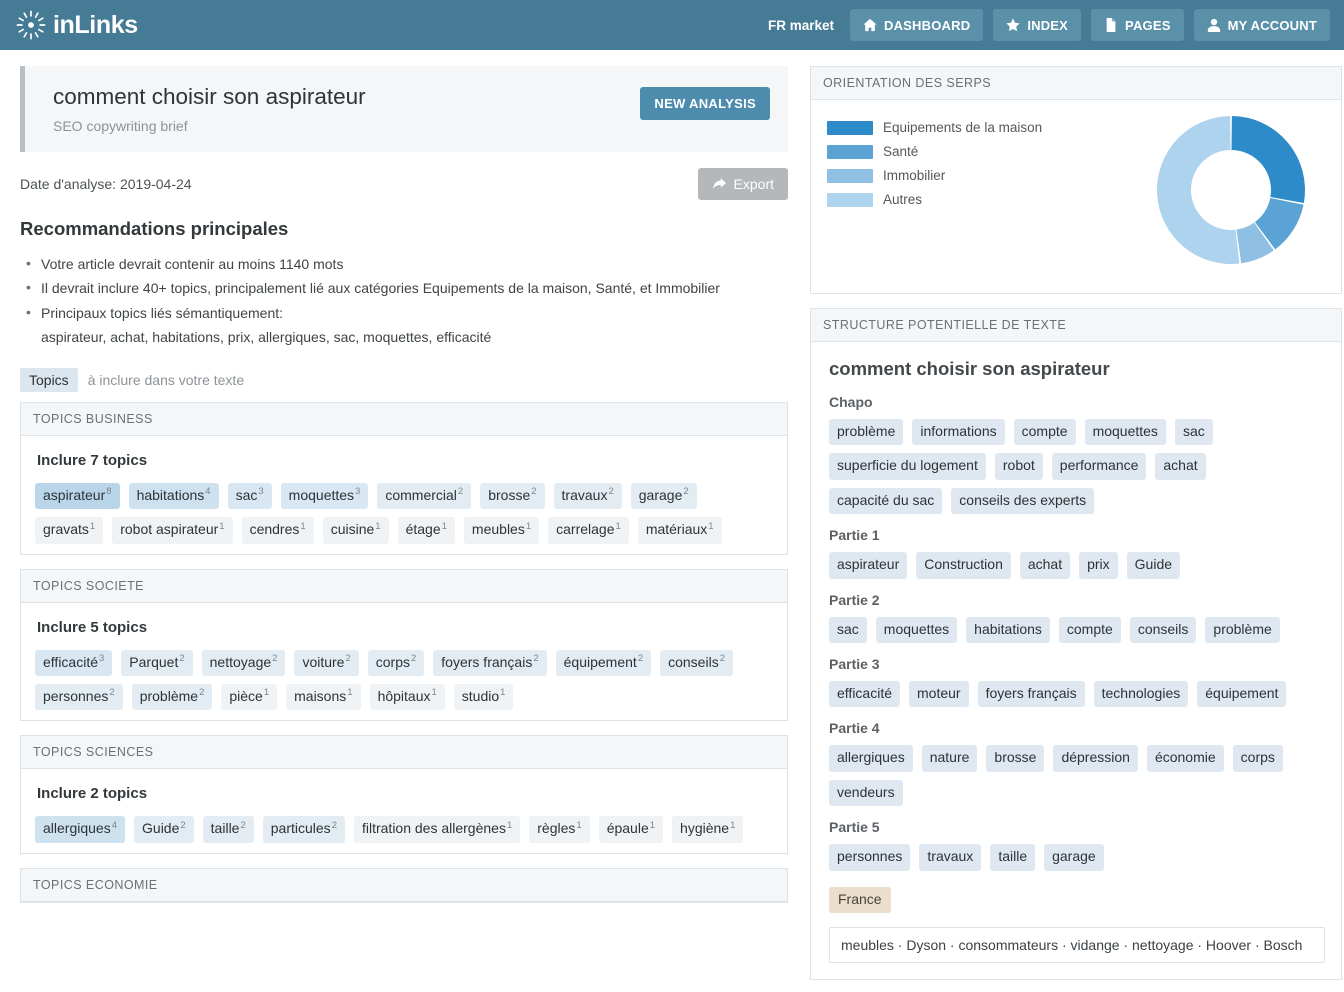 Image resolution: width=1344 pixels, height=992 pixels. Describe the element at coordinates (1257, 758) in the screenshot. I see `structure-chip: corps` at that location.